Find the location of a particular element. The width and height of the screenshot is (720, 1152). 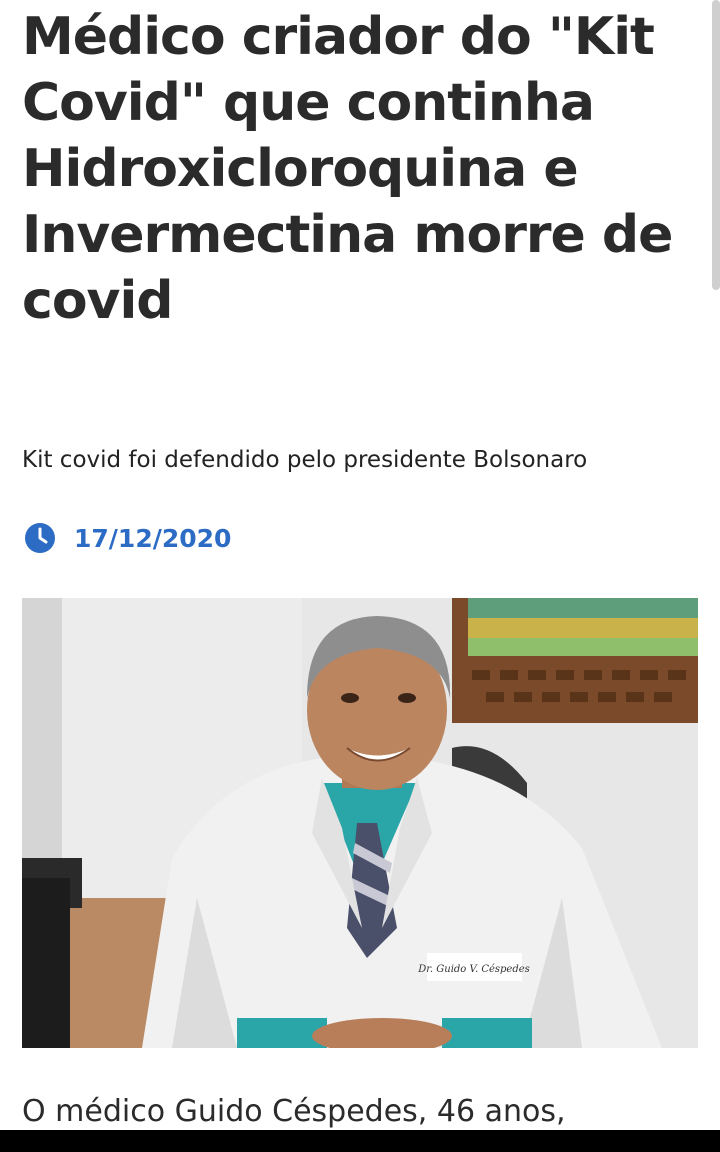

scrollbar is located at coordinates (716, 145).